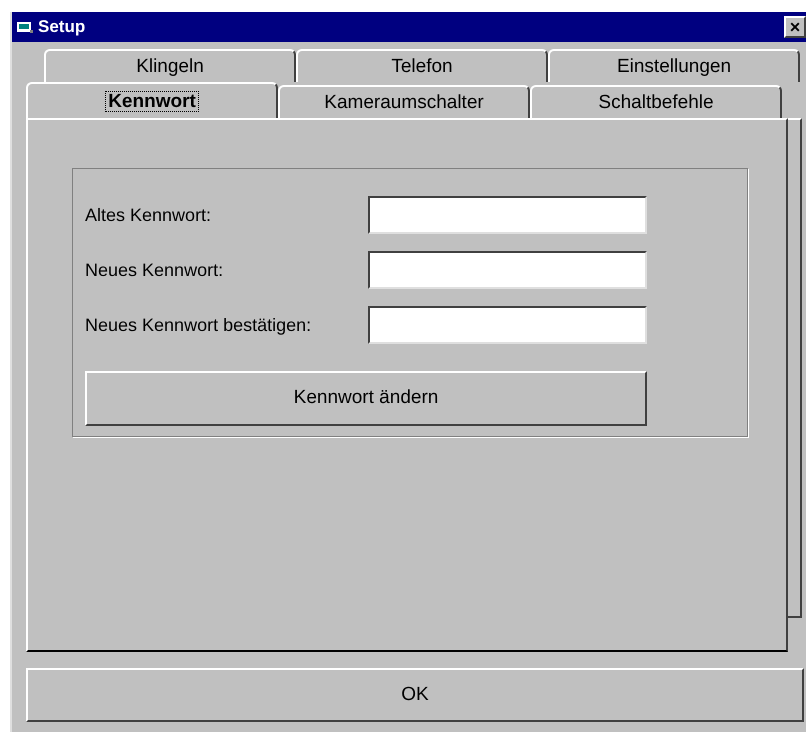 This screenshot has height=732, width=806. Describe the element at coordinates (656, 101) in the screenshot. I see `tab: Schaltbefehle` at that location.